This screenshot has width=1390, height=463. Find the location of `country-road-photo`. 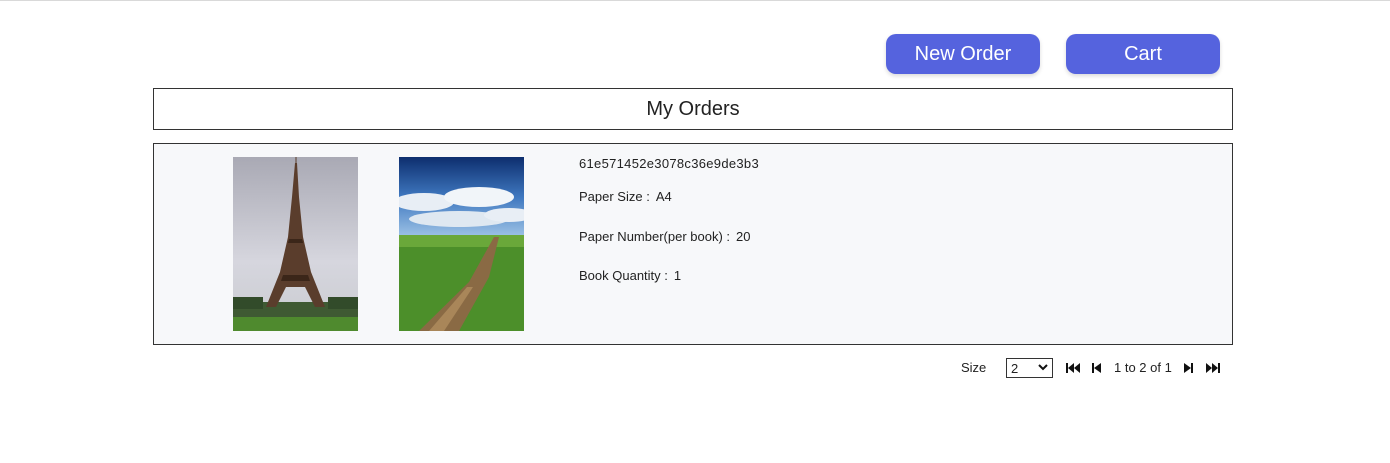

country-road-photo is located at coordinates (461, 244).